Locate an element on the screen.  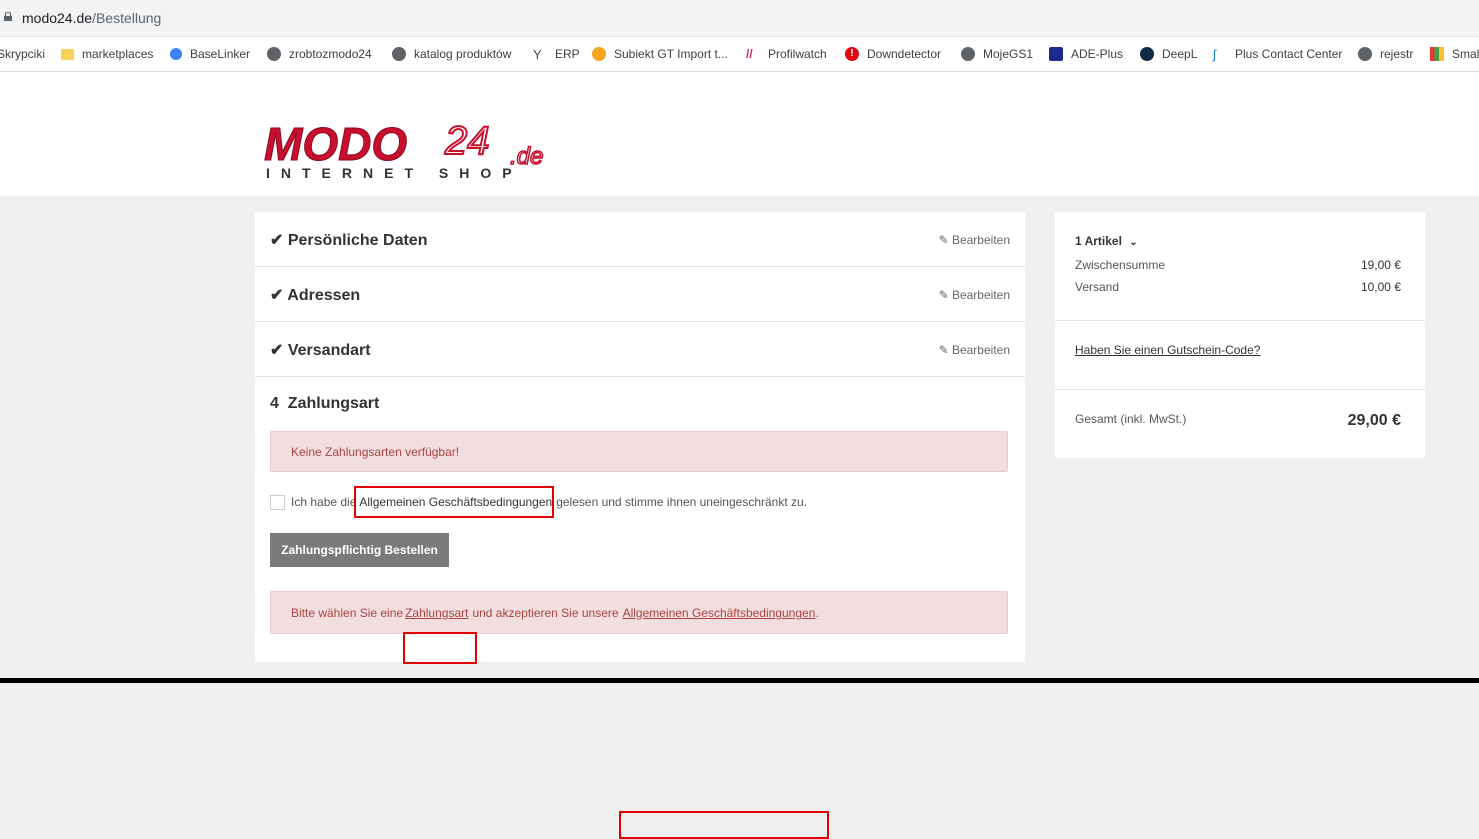
edit-link-addresses: ✎ Bearbeiten is located at coordinates (974, 295).